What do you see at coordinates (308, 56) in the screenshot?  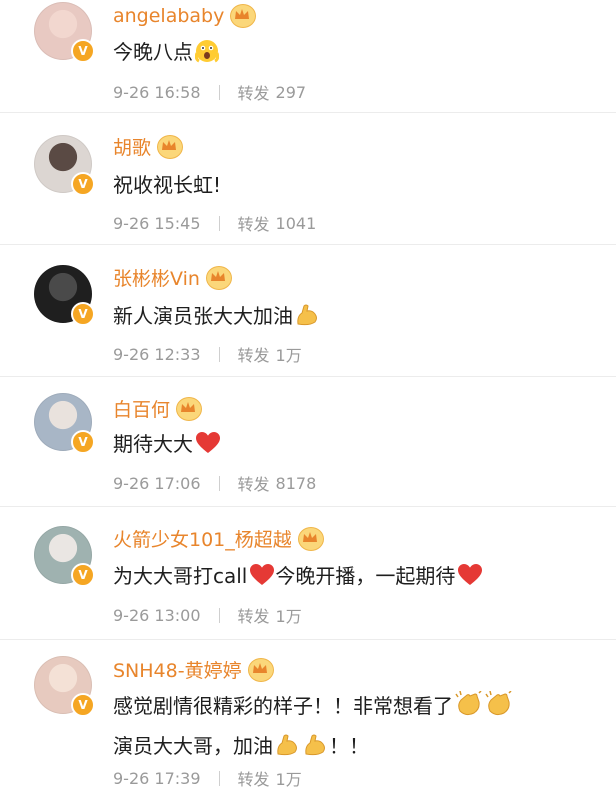 I see `comment-item: V angelababy 今晚八点 9-26 16:58 转发 297` at bounding box center [308, 56].